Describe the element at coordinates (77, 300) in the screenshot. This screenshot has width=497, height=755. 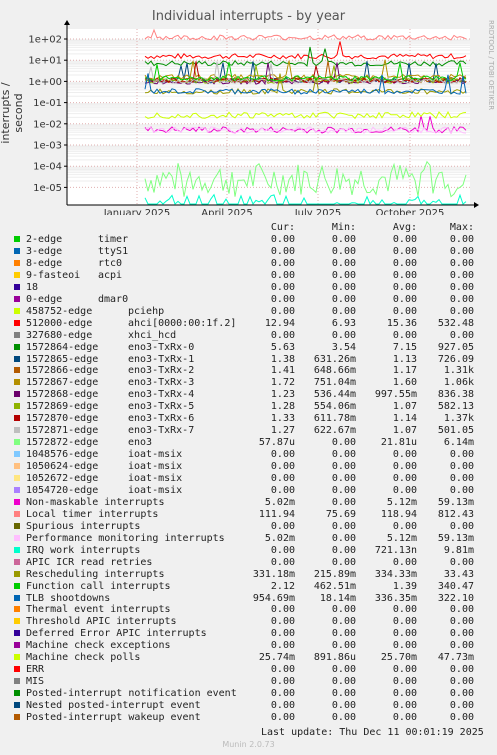
I see `legend-label: 0-edge dmar0` at that location.